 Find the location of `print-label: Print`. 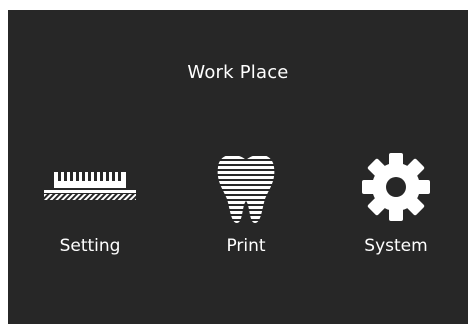

print-label: Print is located at coordinates (246, 246).